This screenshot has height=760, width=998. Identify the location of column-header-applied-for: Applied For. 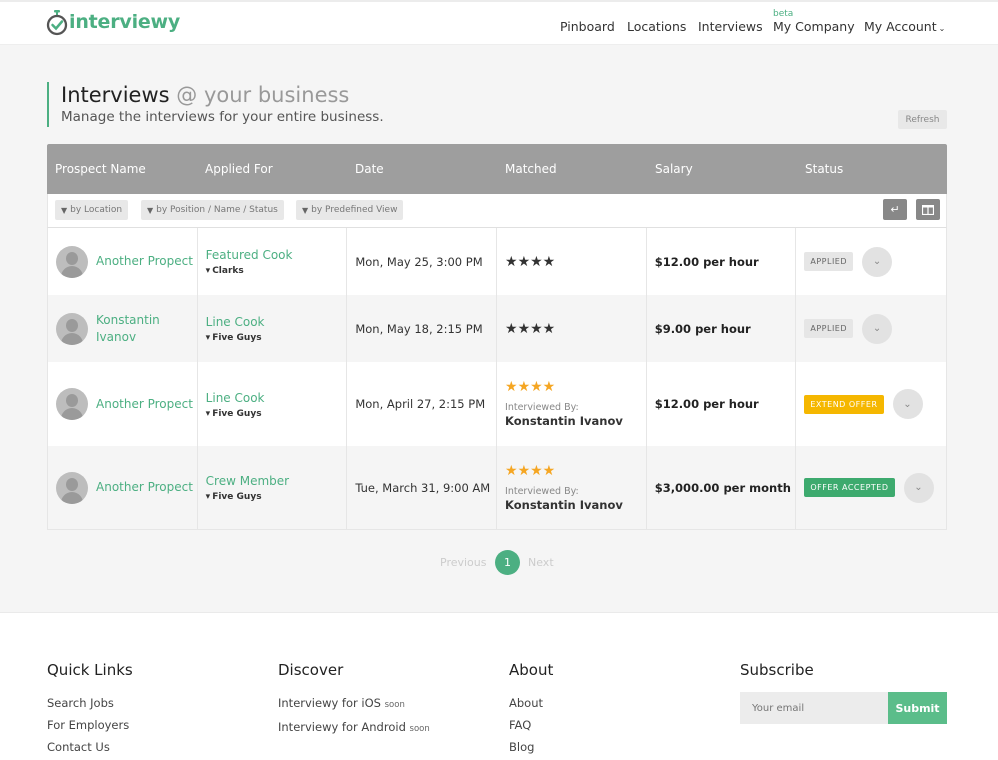
(272, 169).